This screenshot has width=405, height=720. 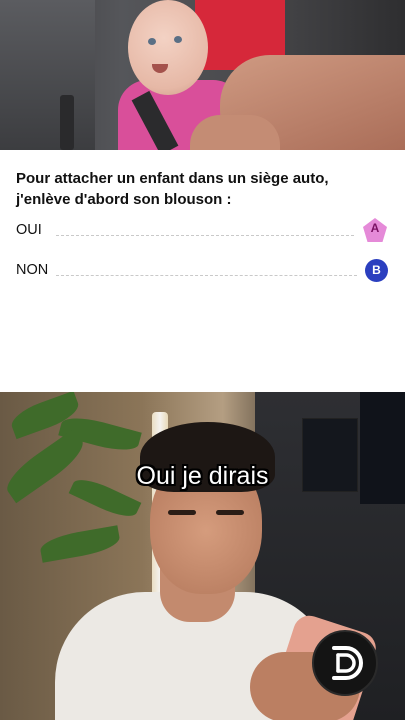 What do you see at coordinates (124, 199) in the screenshot?
I see `question-line-2: j'enlève d'abord son blouson :` at bounding box center [124, 199].